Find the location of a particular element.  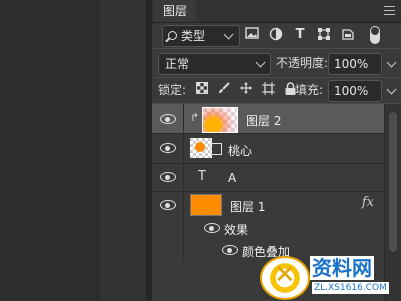

layer-row-heart: 桃心 is located at coordinates (268, 148).